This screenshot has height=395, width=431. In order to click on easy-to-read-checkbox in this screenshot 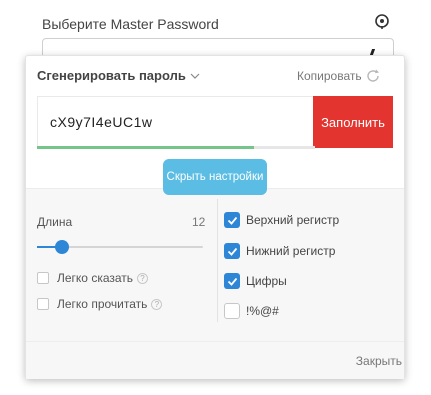, I will do `click(43, 304)`.